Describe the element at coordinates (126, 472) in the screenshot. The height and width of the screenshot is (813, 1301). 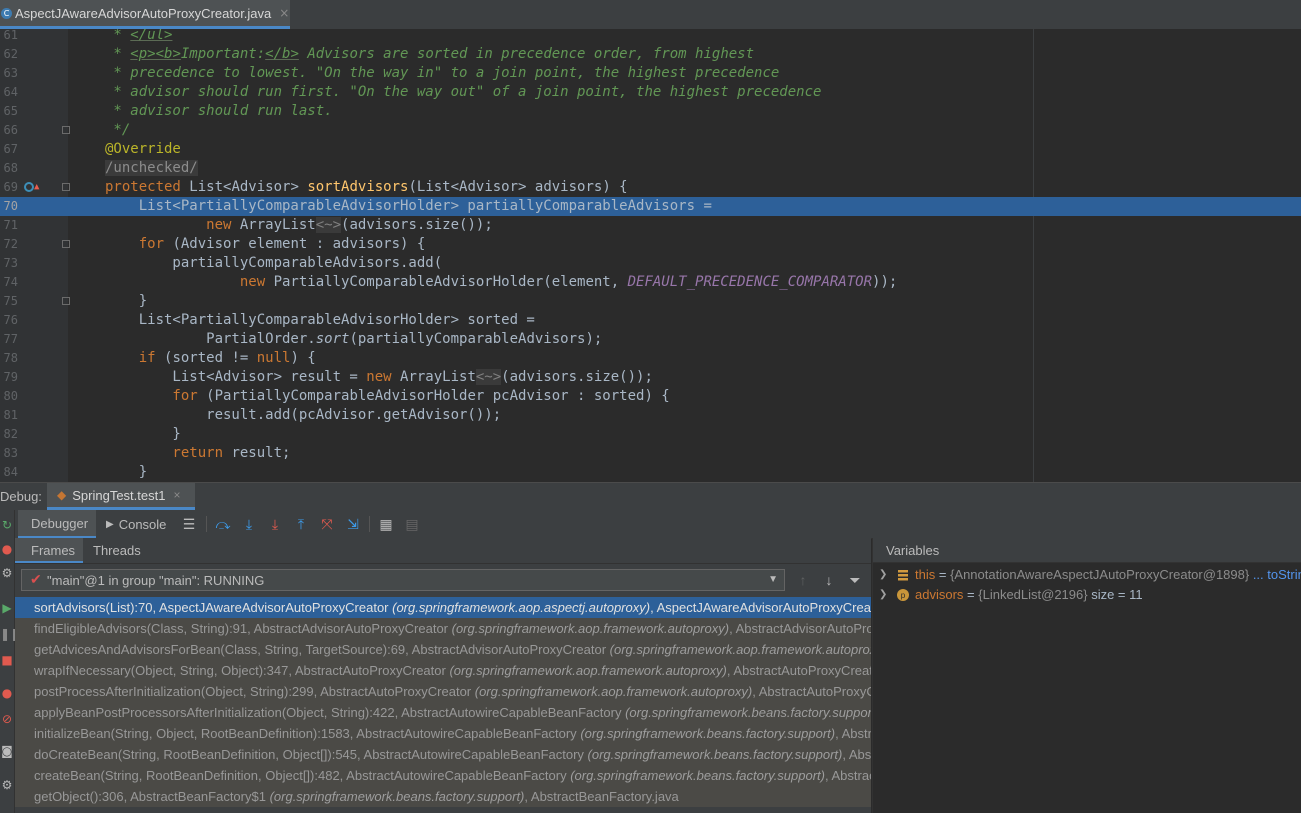
I see `code-token: }` at that location.